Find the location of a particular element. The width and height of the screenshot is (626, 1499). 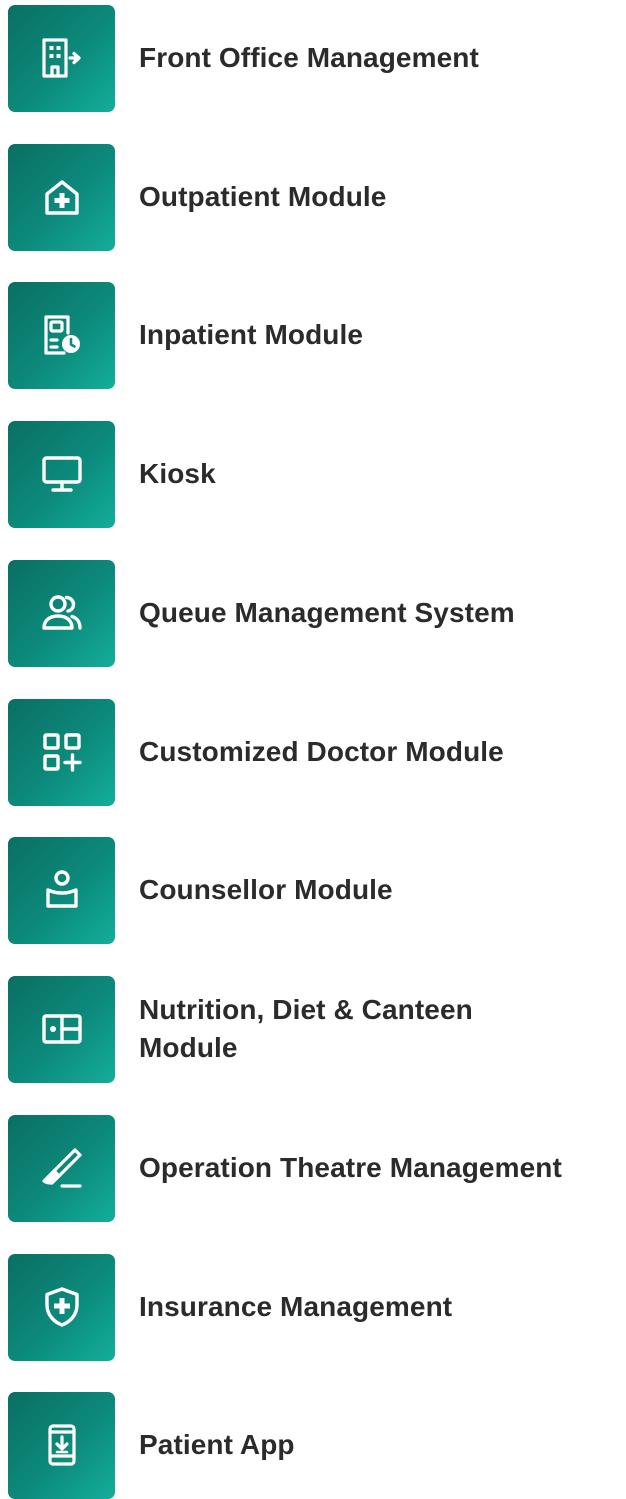

module-operation-theatre-management: Operation Theatre Management is located at coordinates (314, 1168).